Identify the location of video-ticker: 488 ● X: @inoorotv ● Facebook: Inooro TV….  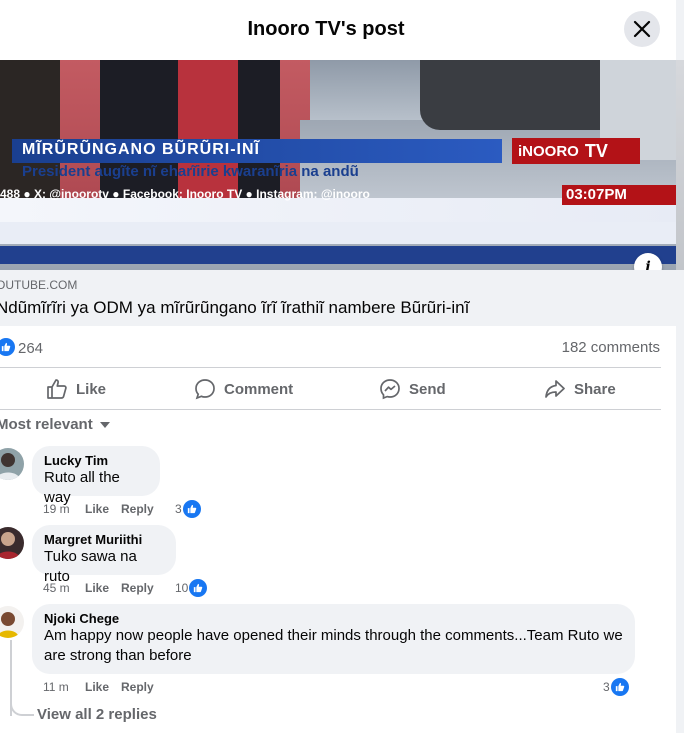
(185, 194).